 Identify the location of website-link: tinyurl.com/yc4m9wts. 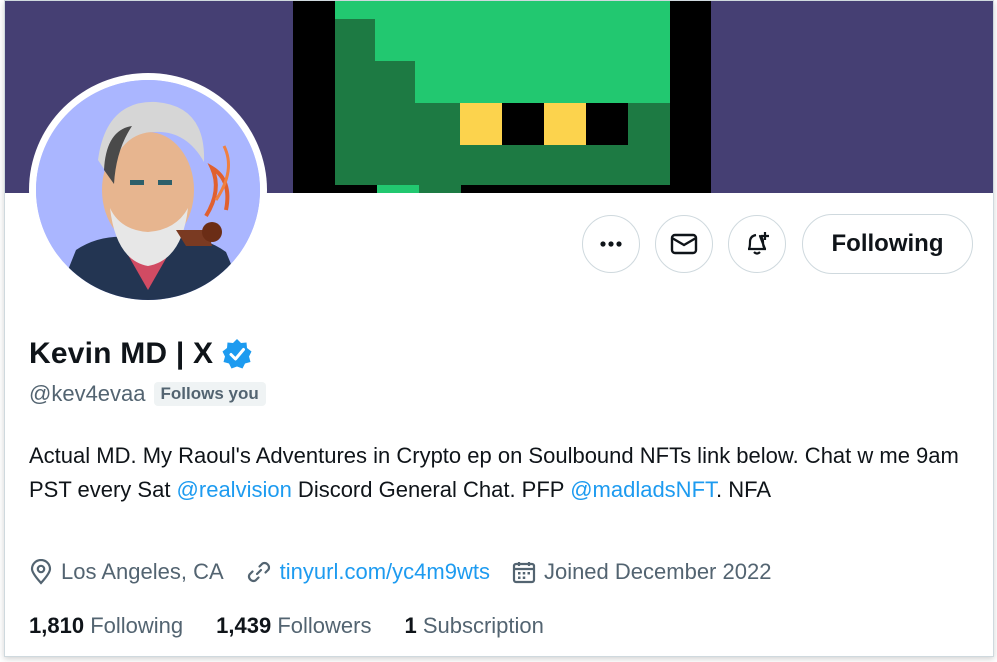
(385, 572).